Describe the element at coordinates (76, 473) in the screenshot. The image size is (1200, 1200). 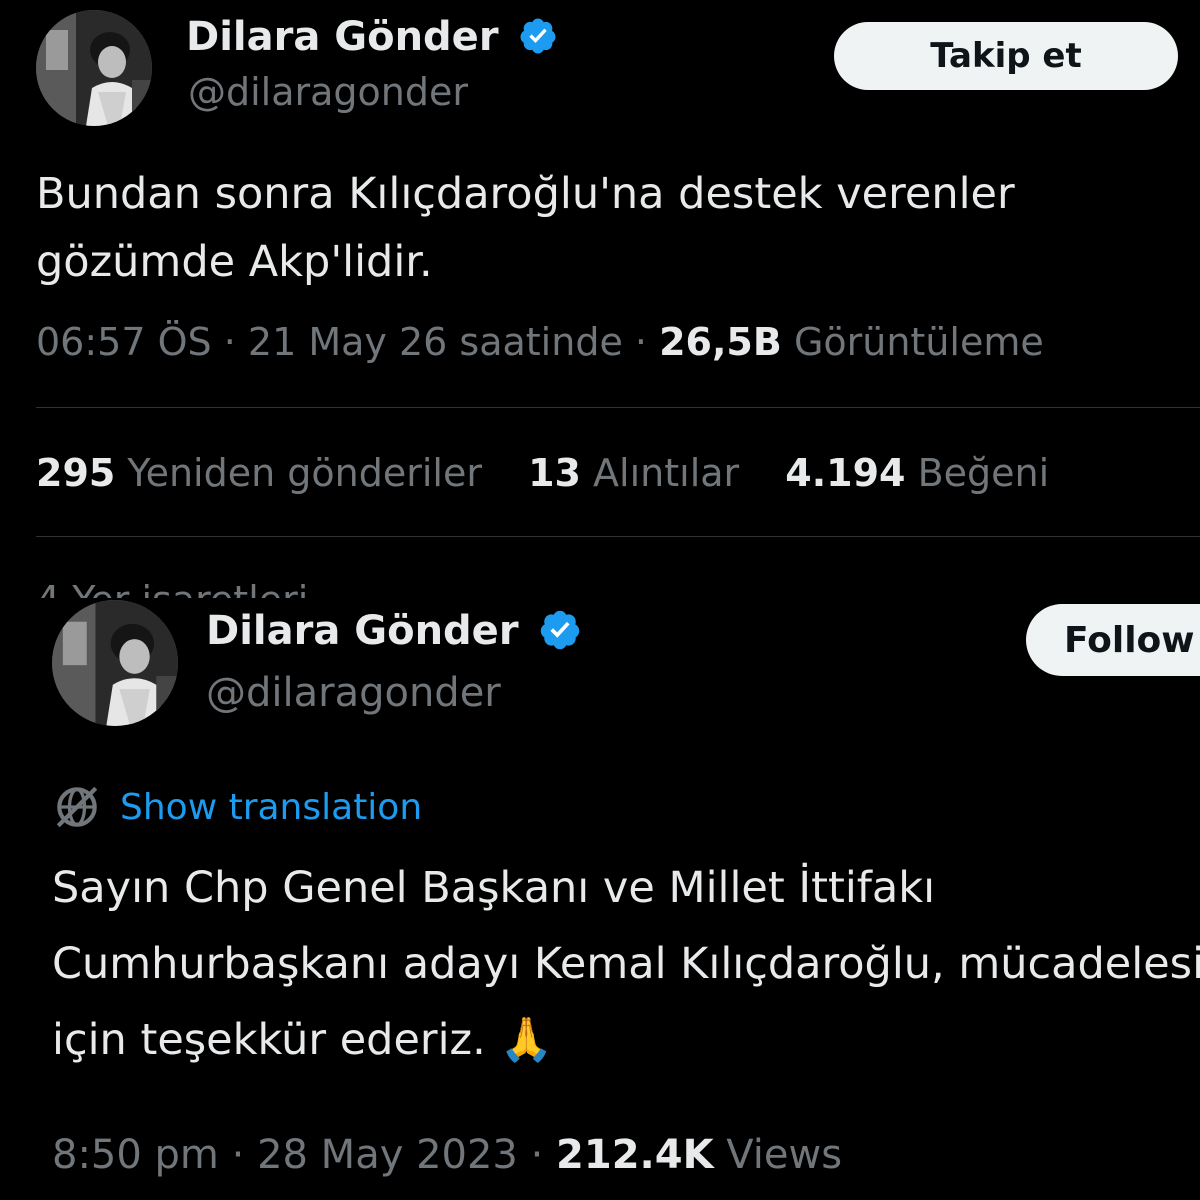
I see `retweets-count: 295` at that location.